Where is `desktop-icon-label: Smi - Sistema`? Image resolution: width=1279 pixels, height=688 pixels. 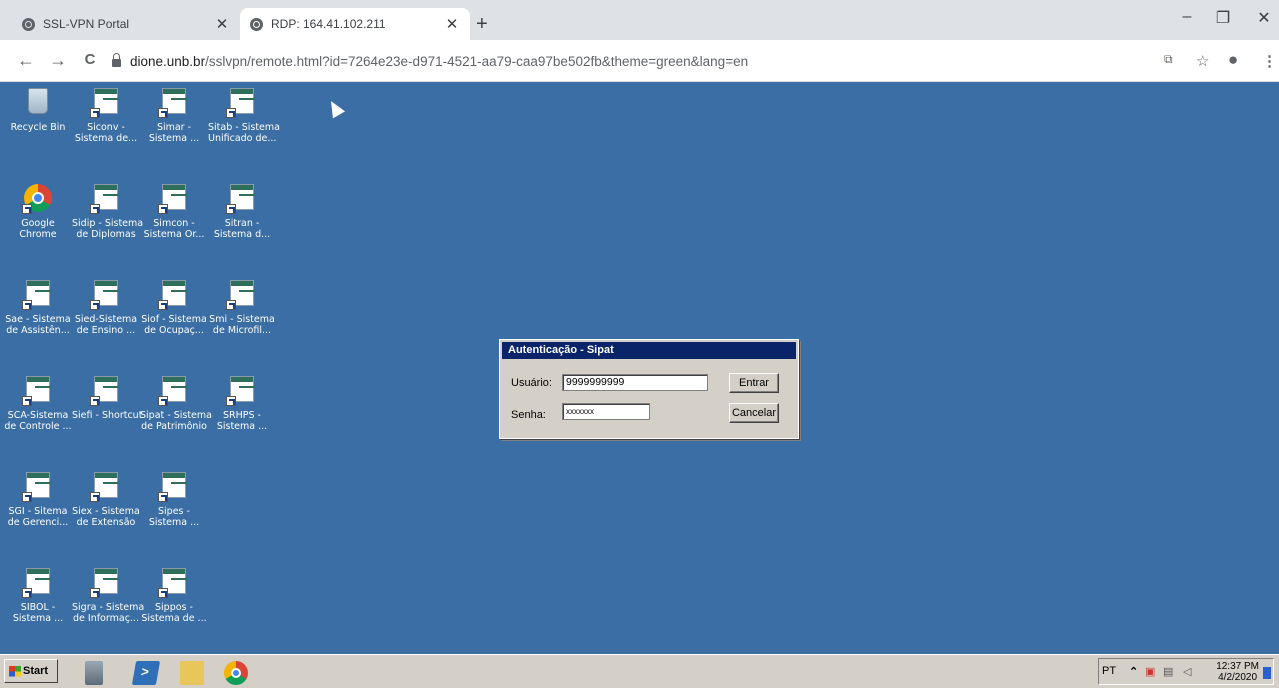 desktop-icon-label: Smi - Sistema is located at coordinates (242, 319).